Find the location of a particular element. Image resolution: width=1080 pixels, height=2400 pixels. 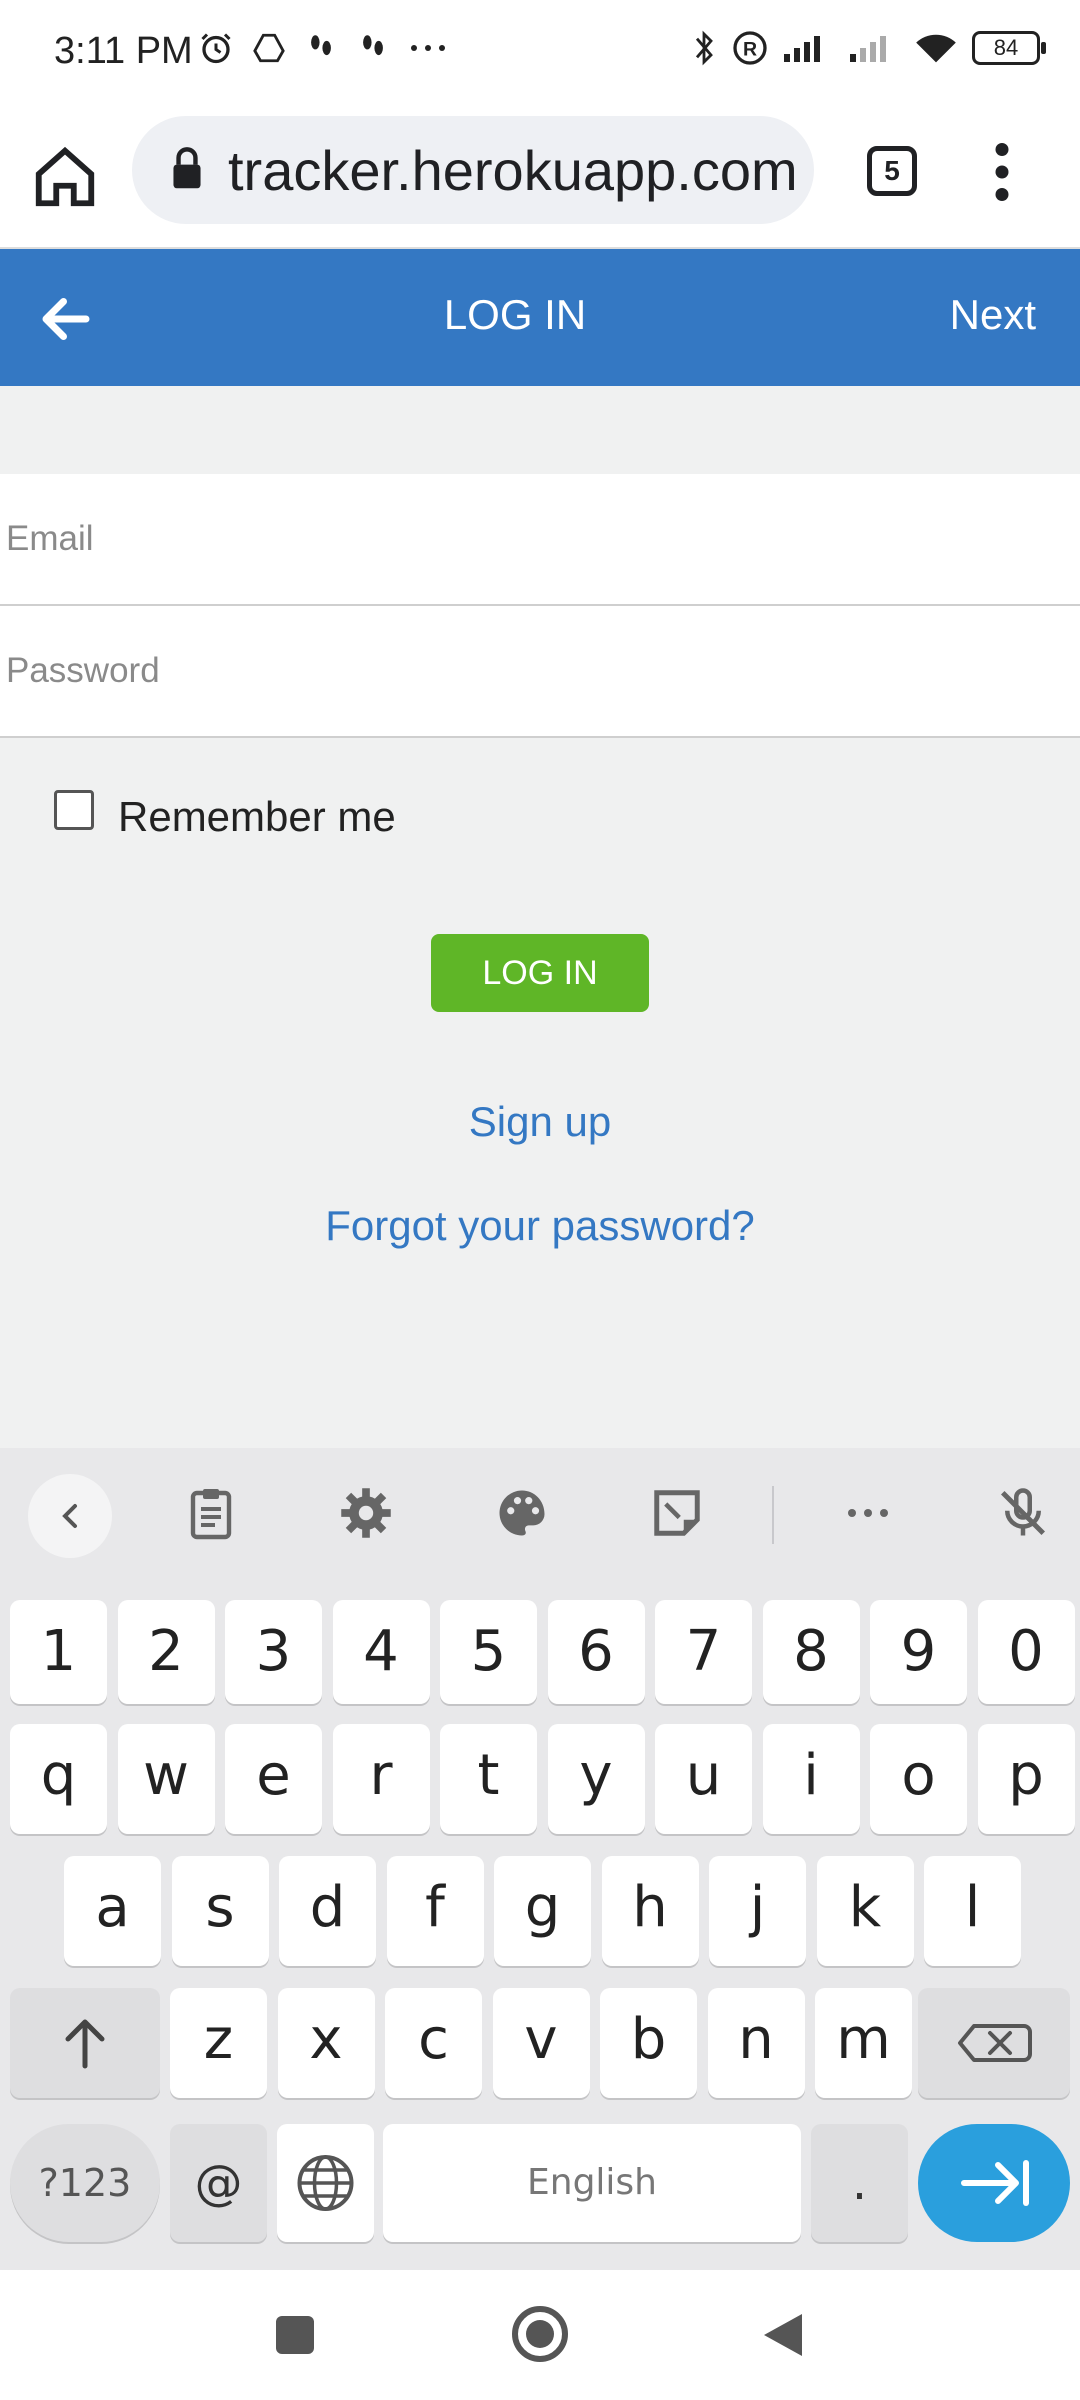

key-t: t is located at coordinates (488, 1779).